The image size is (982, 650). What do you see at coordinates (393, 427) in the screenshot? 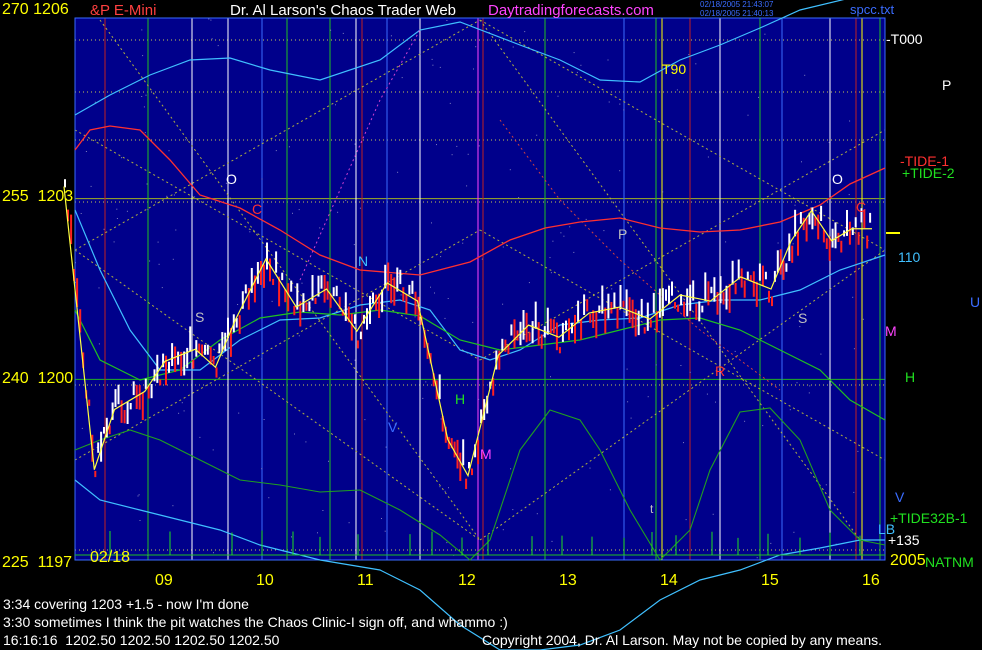
I see `marker-v-1: V` at bounding box center [393, 427].